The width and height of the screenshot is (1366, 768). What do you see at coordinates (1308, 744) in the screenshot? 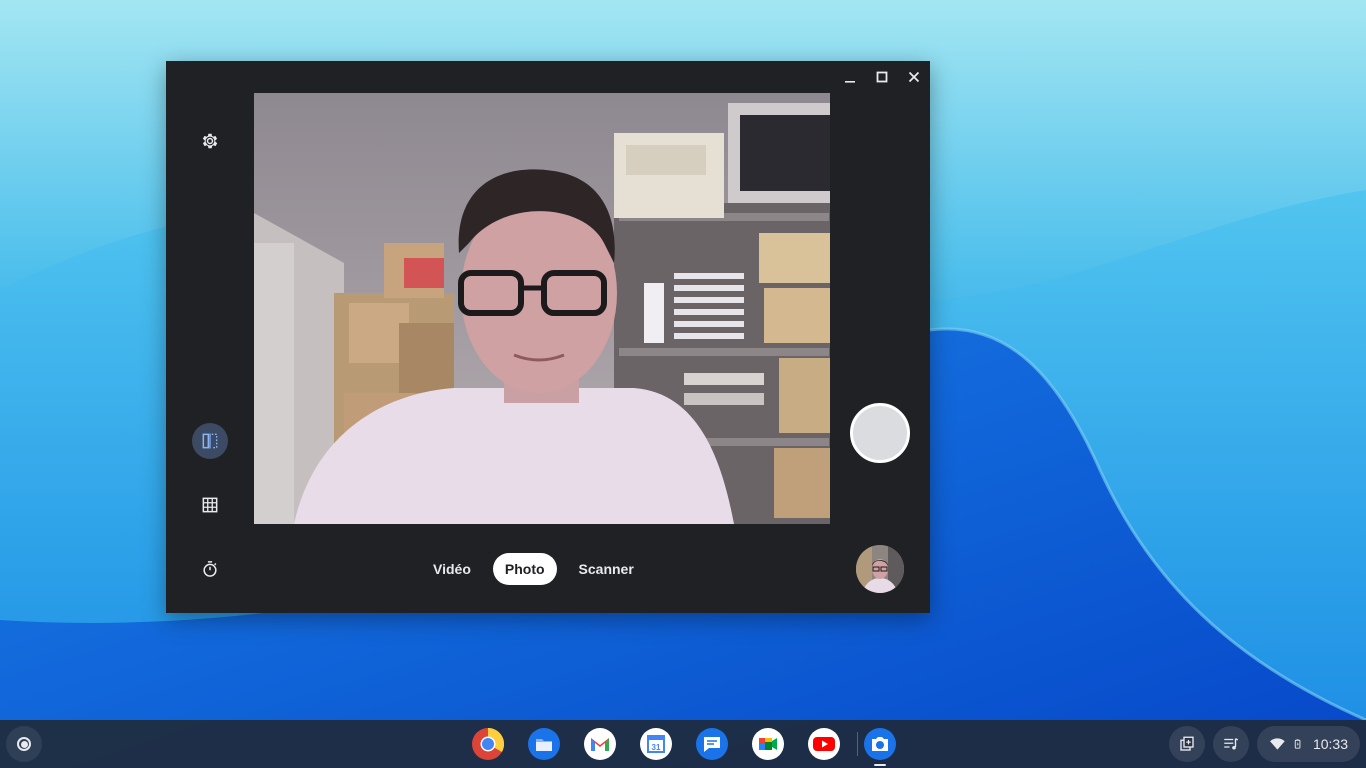
I see `status-area: 10:33` at bounding box center [1308, 744].